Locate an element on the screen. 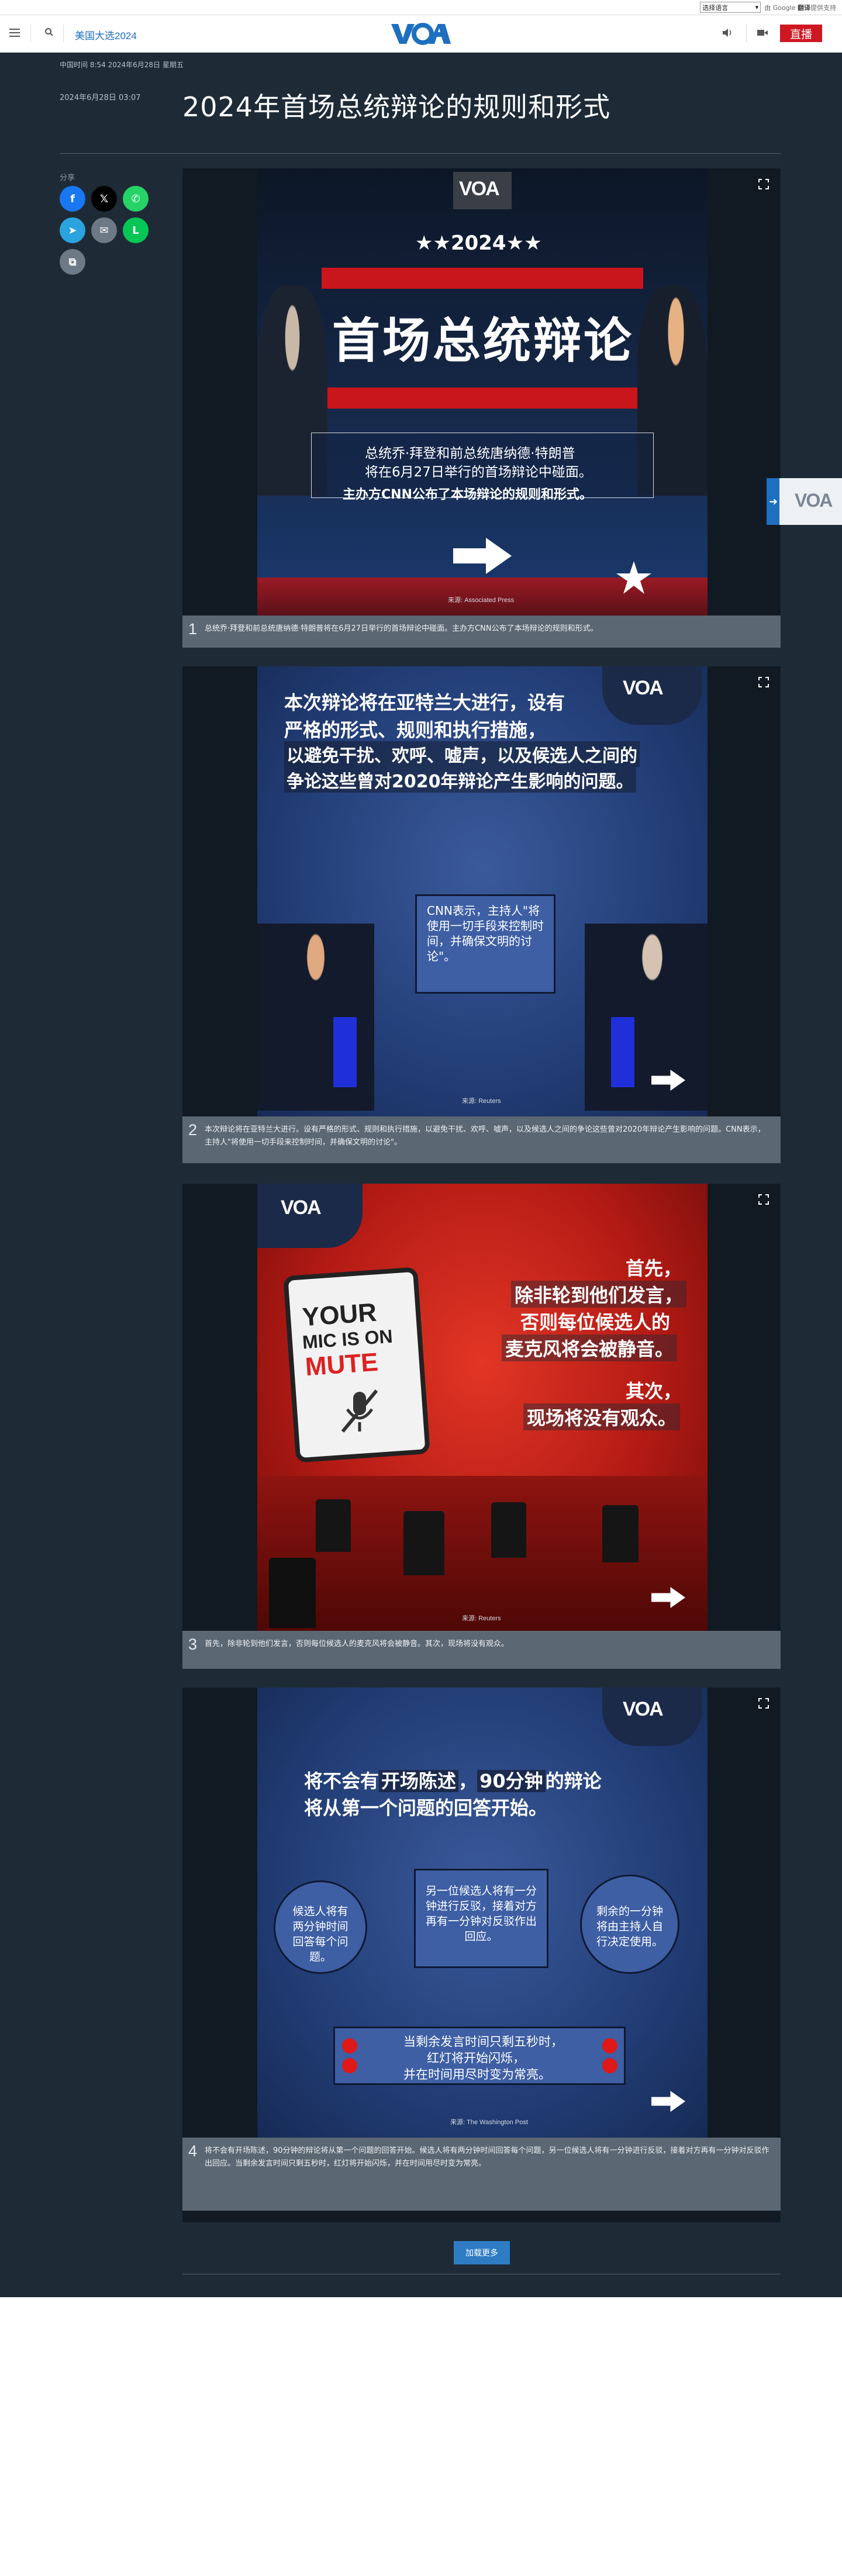 This screenshot has width=842, height=2576. bubble-left-text: 候选人将有两分钟时间回答每个问题。 is located at coordinates (320, 1934).